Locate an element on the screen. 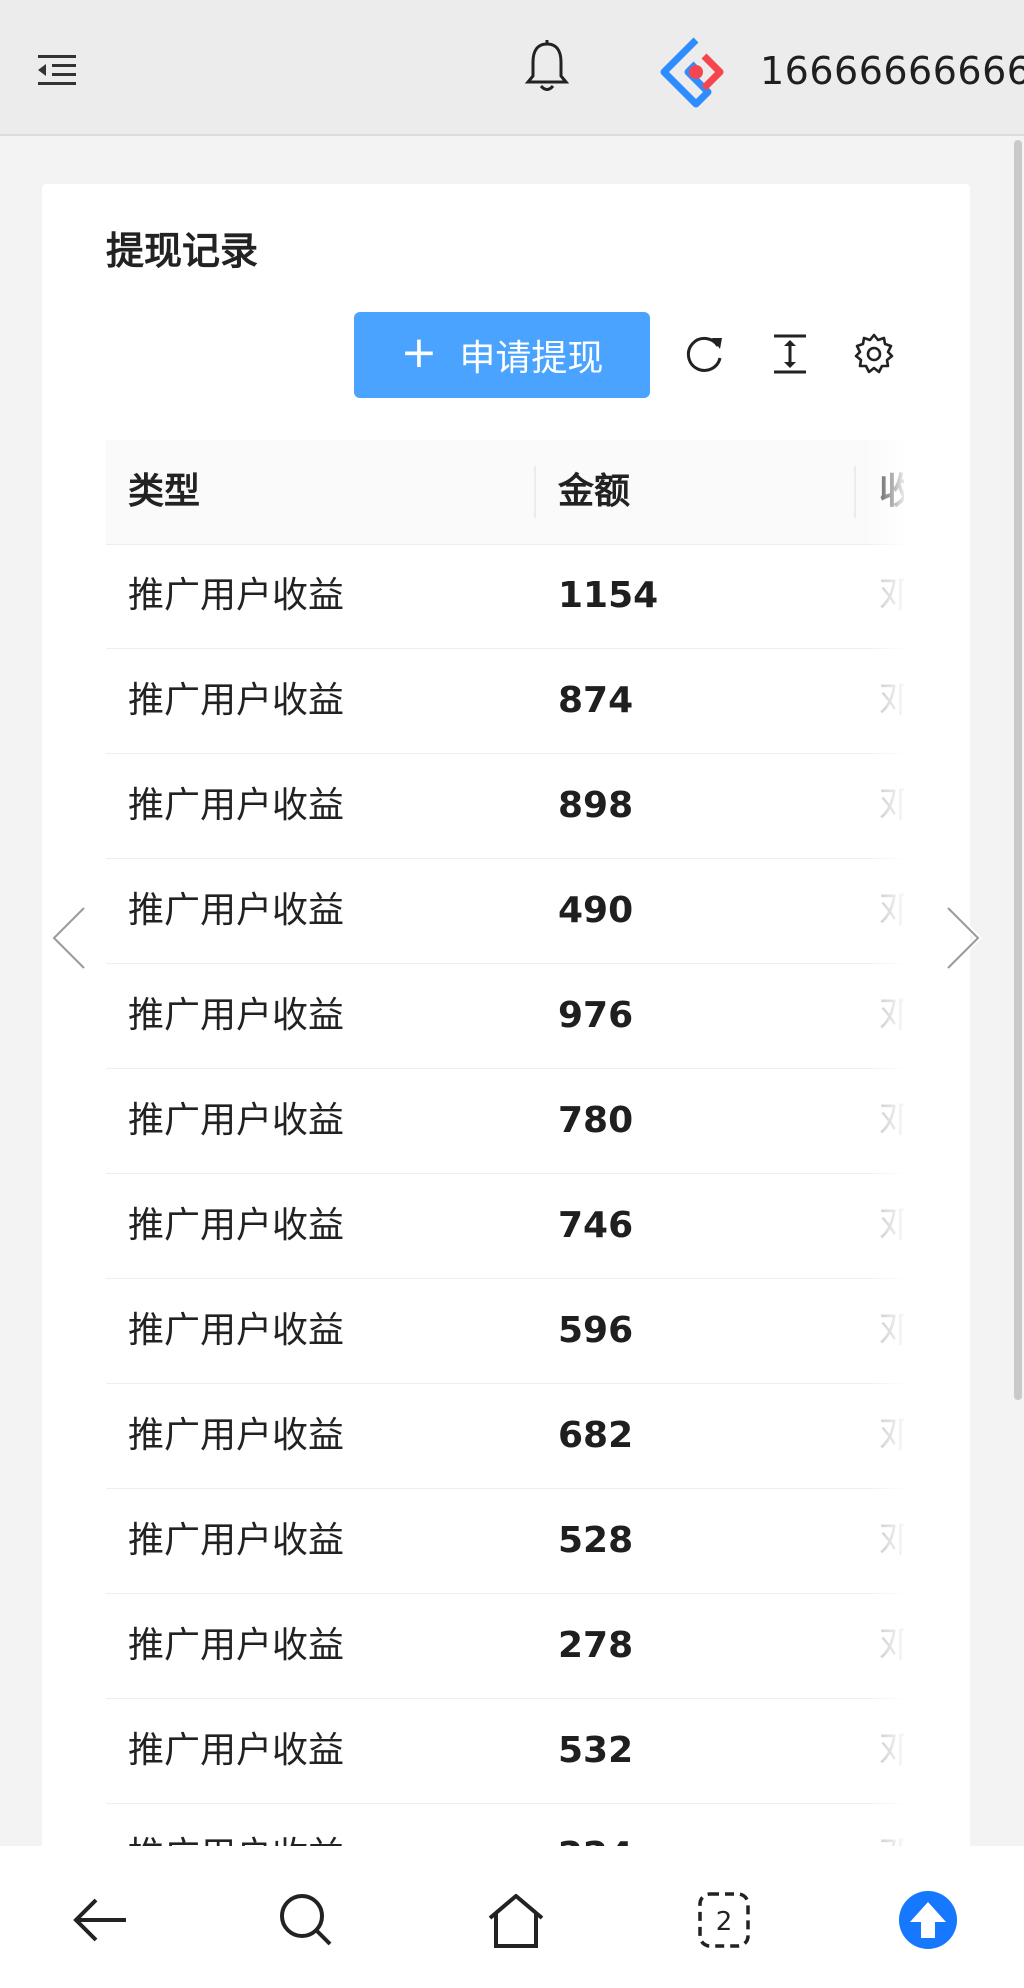 The height and width of the screenshot is (1988, 1024). column-height-icon is located at coordinates (790, 354).